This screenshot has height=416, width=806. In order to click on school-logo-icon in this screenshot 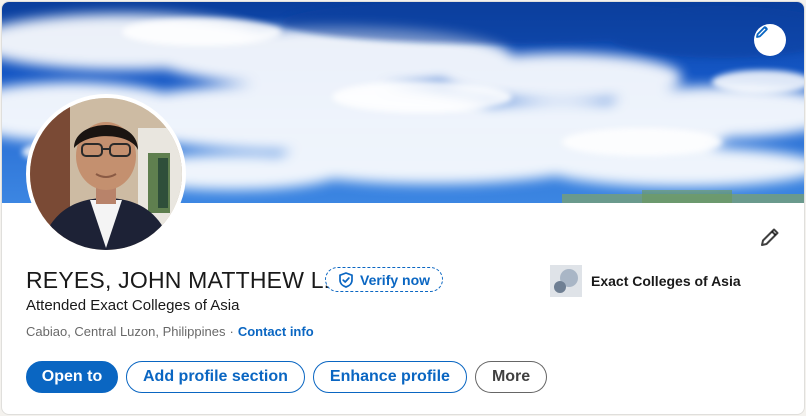, I will do `click(566, 281)`.